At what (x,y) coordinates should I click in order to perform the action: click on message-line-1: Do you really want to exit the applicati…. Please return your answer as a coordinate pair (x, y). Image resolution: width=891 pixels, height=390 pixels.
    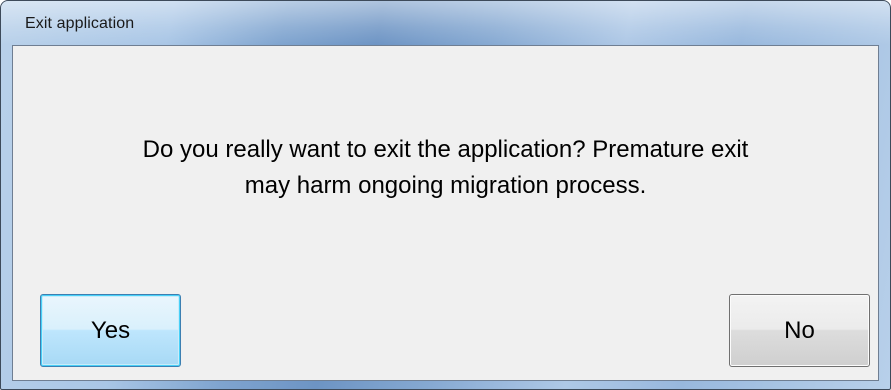
    Looking at the image, I should click on (445, 149).